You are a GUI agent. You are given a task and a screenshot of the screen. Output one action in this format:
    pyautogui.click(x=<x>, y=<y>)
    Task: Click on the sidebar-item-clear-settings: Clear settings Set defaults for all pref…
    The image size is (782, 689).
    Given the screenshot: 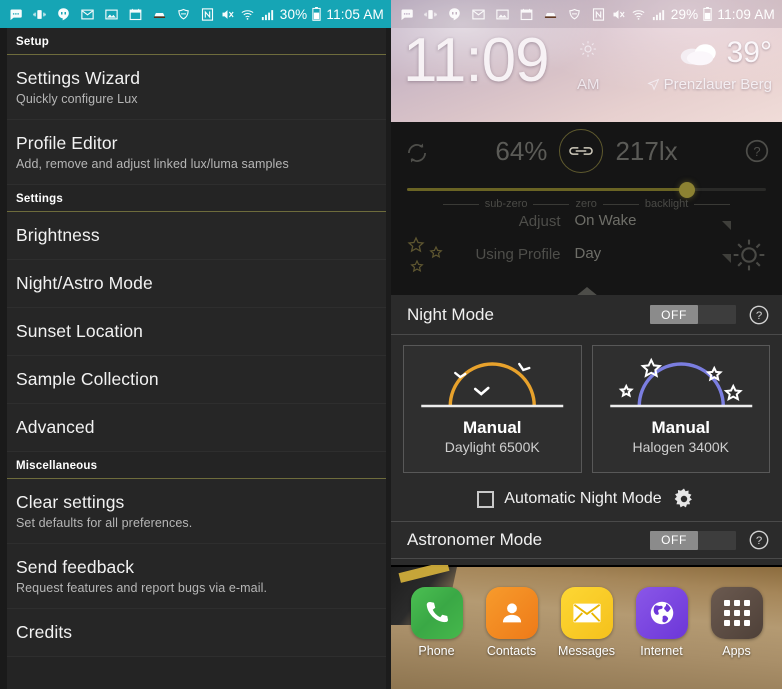 What is the action you would take?
    pyautogui.click(x=195, y=511)
    